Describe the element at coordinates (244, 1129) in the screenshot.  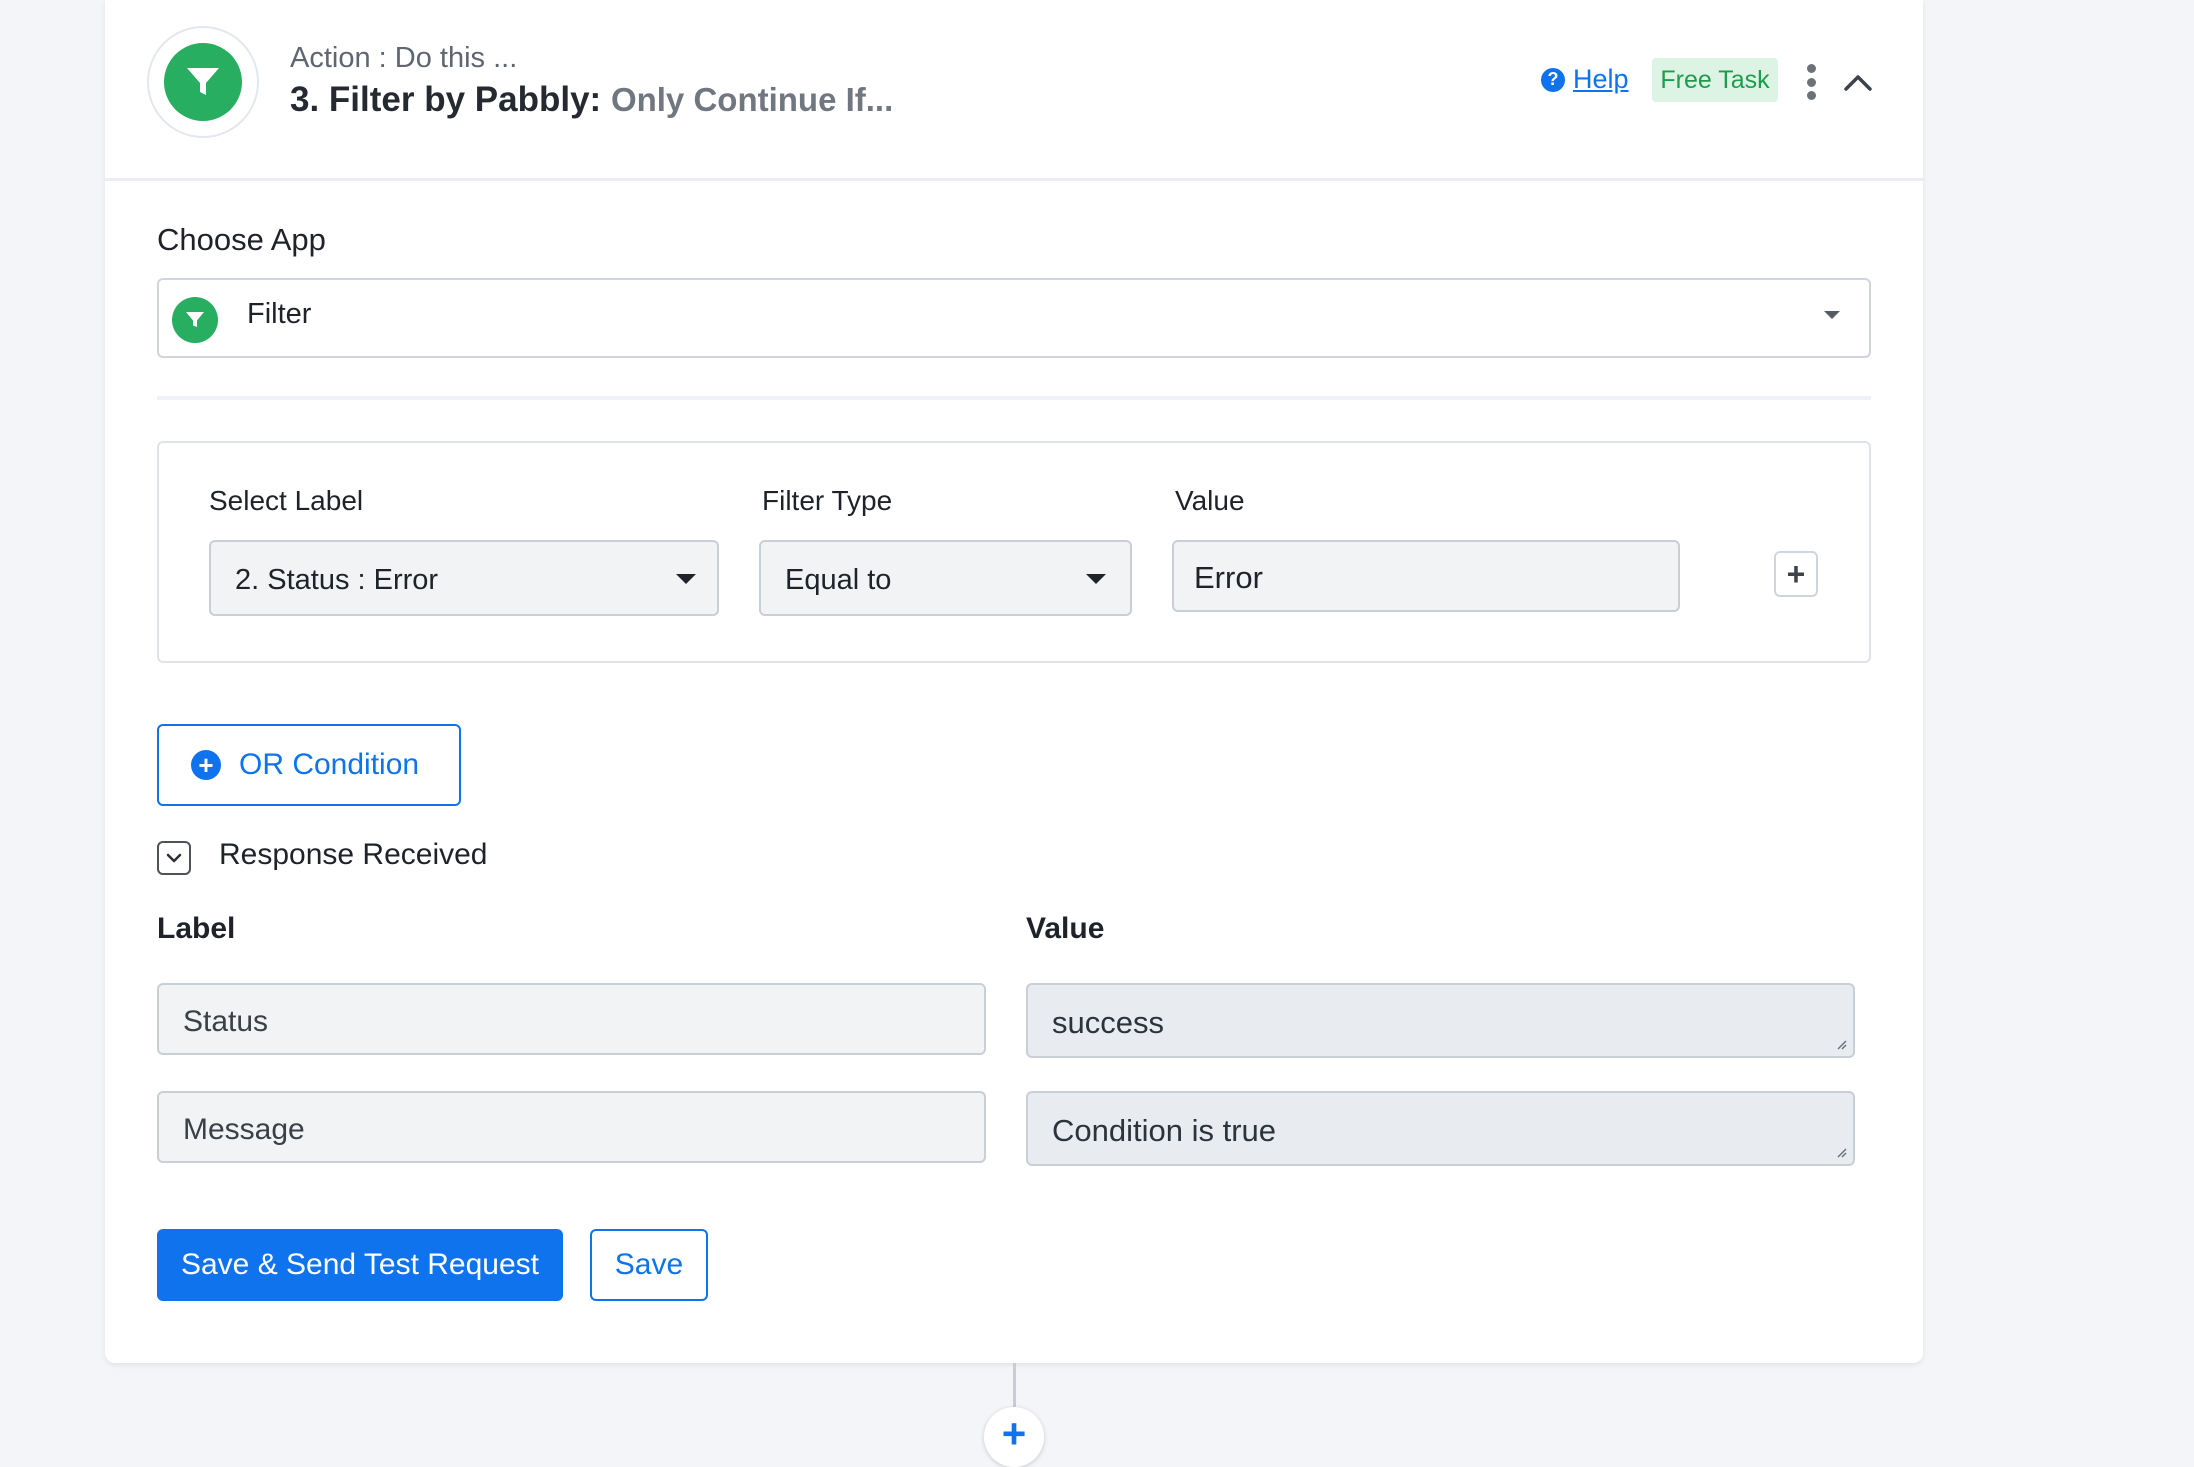
I see `response-label-text: Message` at that location.